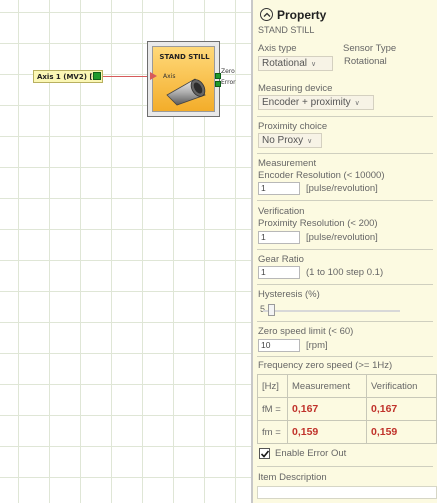 This screenshot has height=503, width=437. I want to click on table-header-cell: Verification, so click(401, 386).